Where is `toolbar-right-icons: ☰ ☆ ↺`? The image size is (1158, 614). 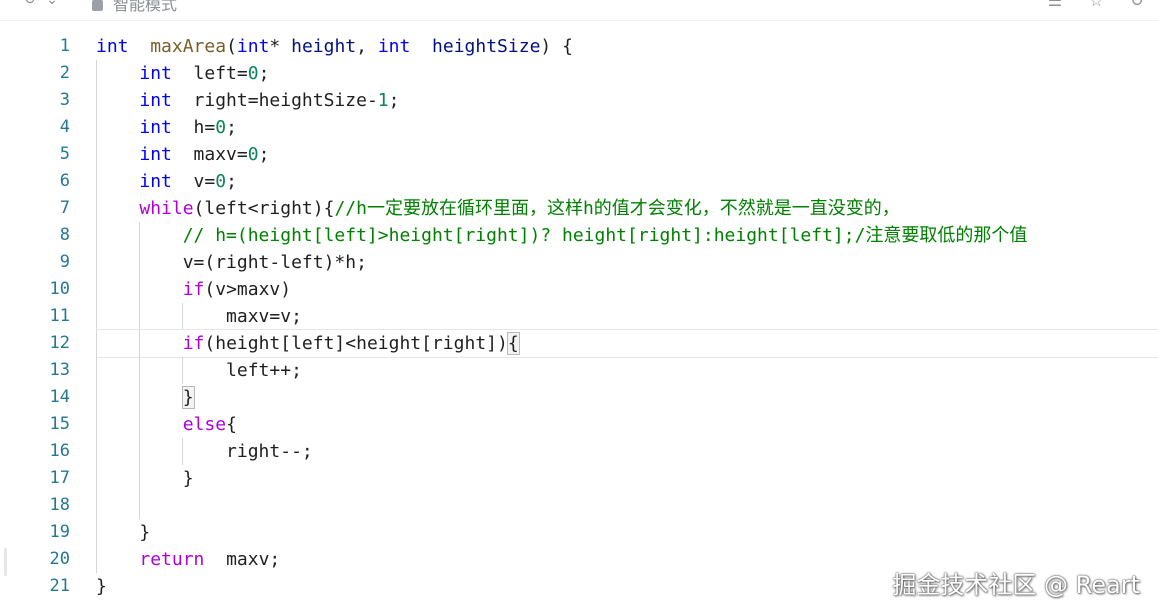
toolbar-right-icons: ☰ ☆ ↺ is located at coordinates (1085, 5).